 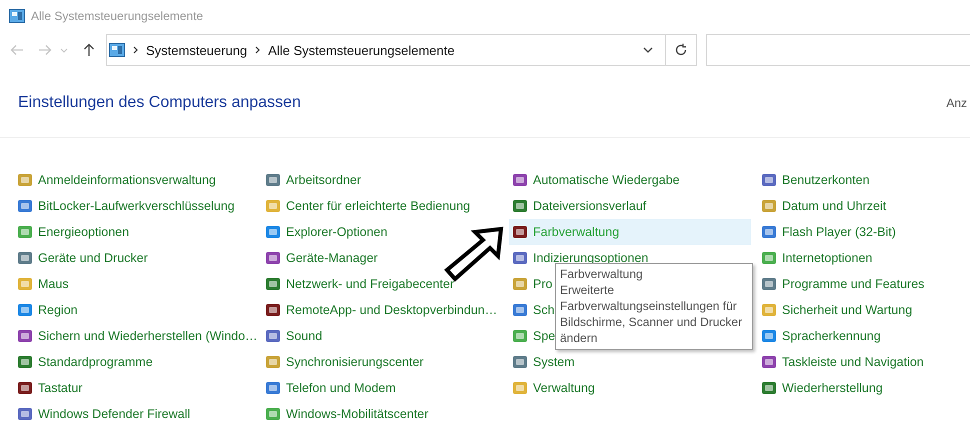 What do you see at coordinates (126, 206) in the screenshot?
I see `control-panel-item: BitLocker-Laufwerkverschlüsselung` at bounding box center [126, 206].